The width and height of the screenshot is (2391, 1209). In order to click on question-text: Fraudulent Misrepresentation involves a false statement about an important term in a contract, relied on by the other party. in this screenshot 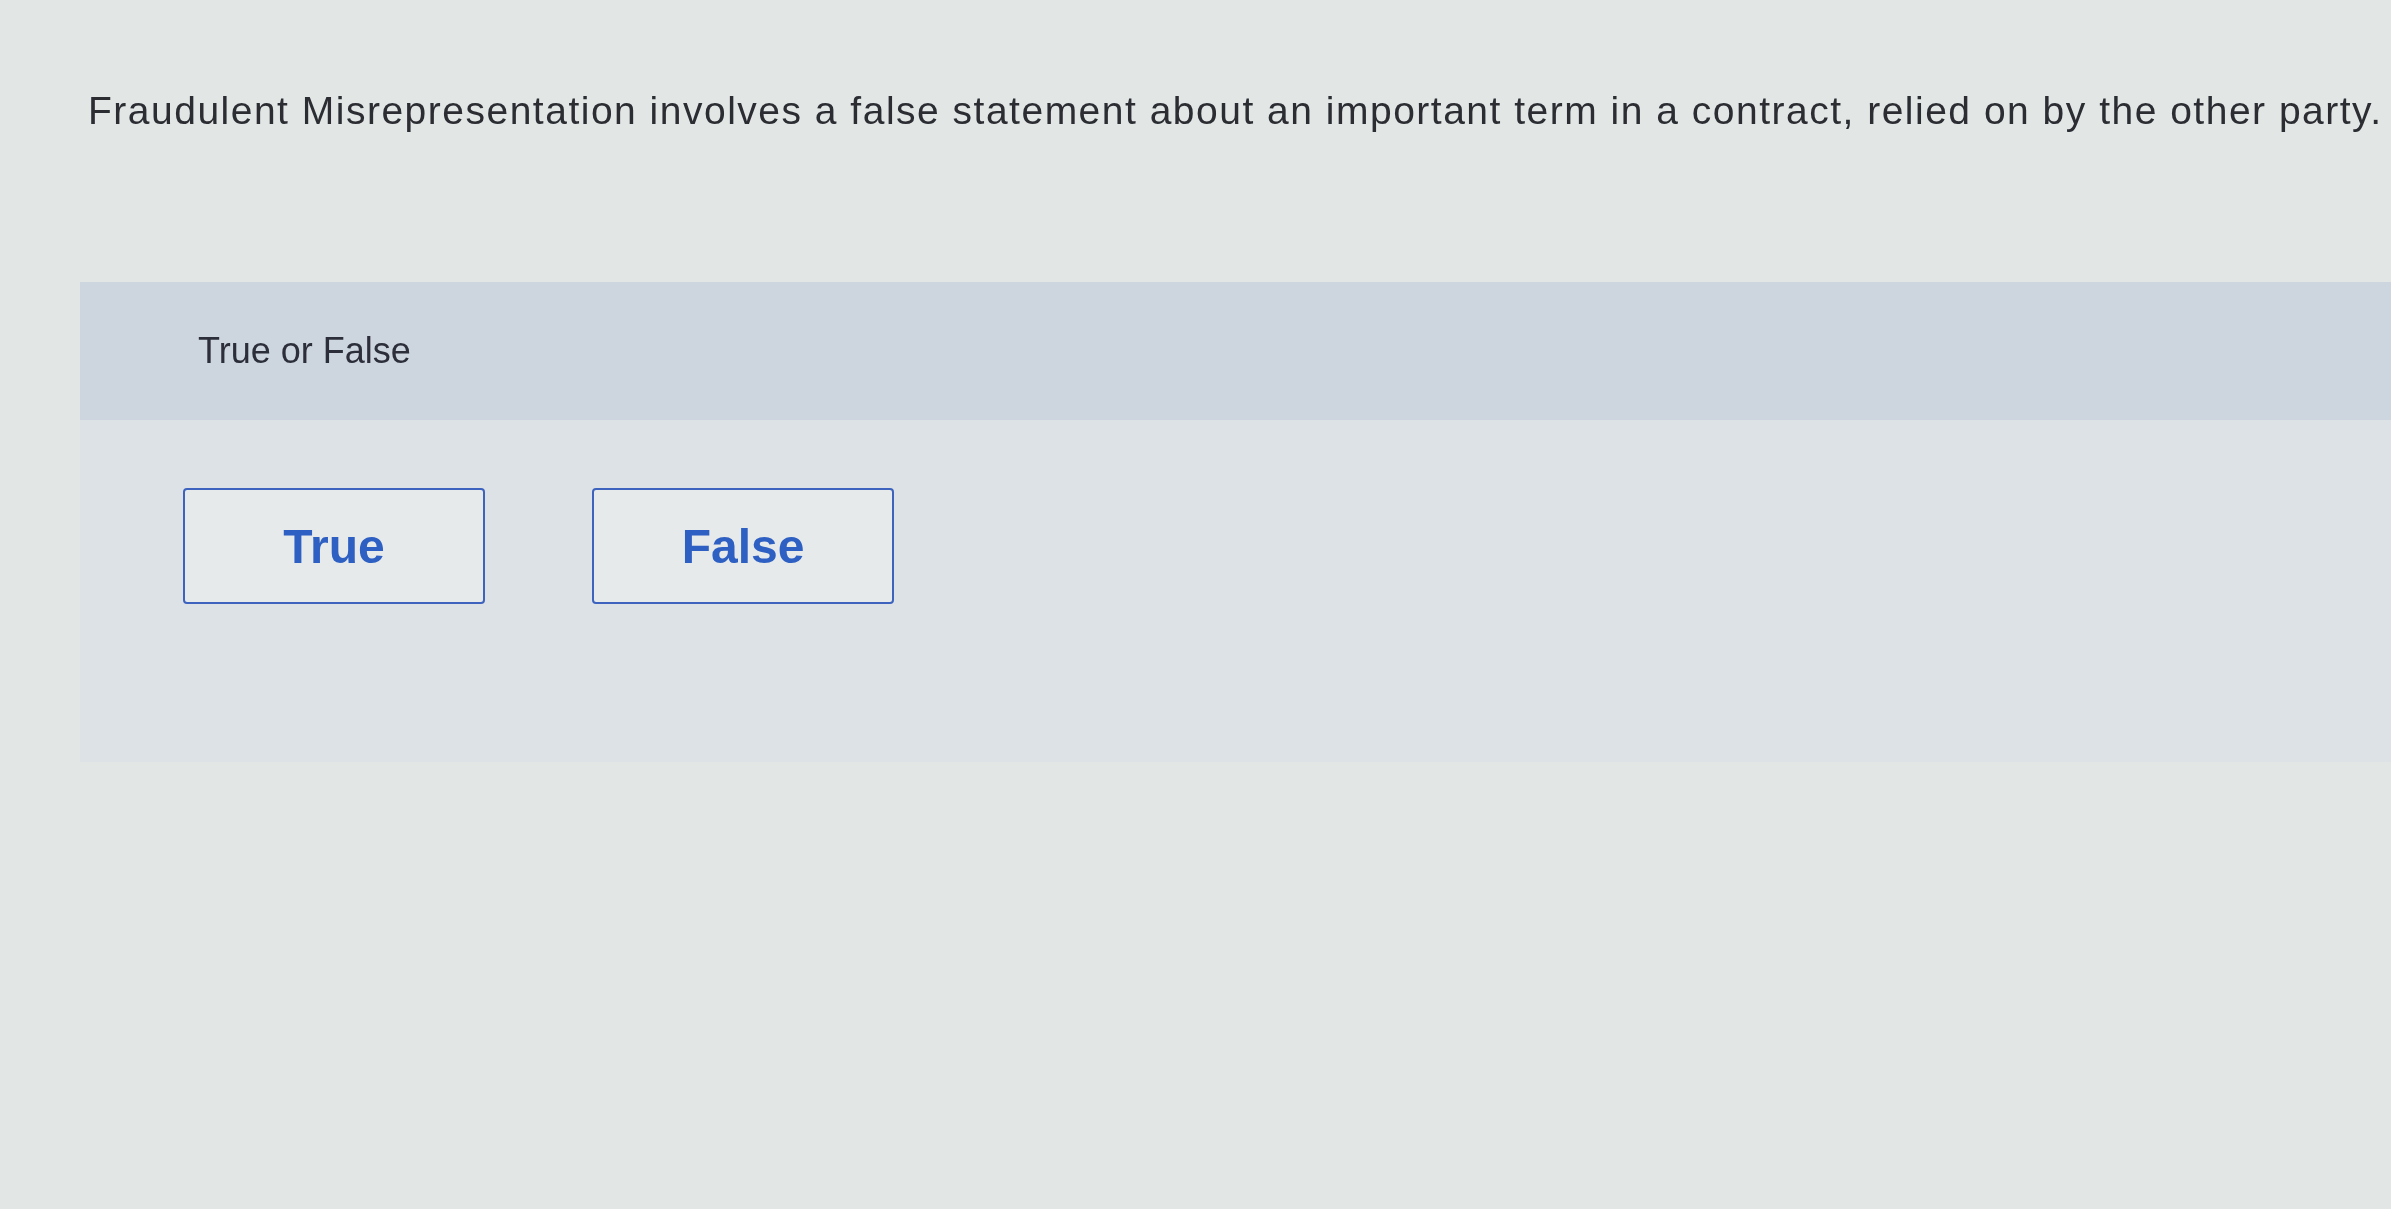, I will do `click(1236, 111)`.